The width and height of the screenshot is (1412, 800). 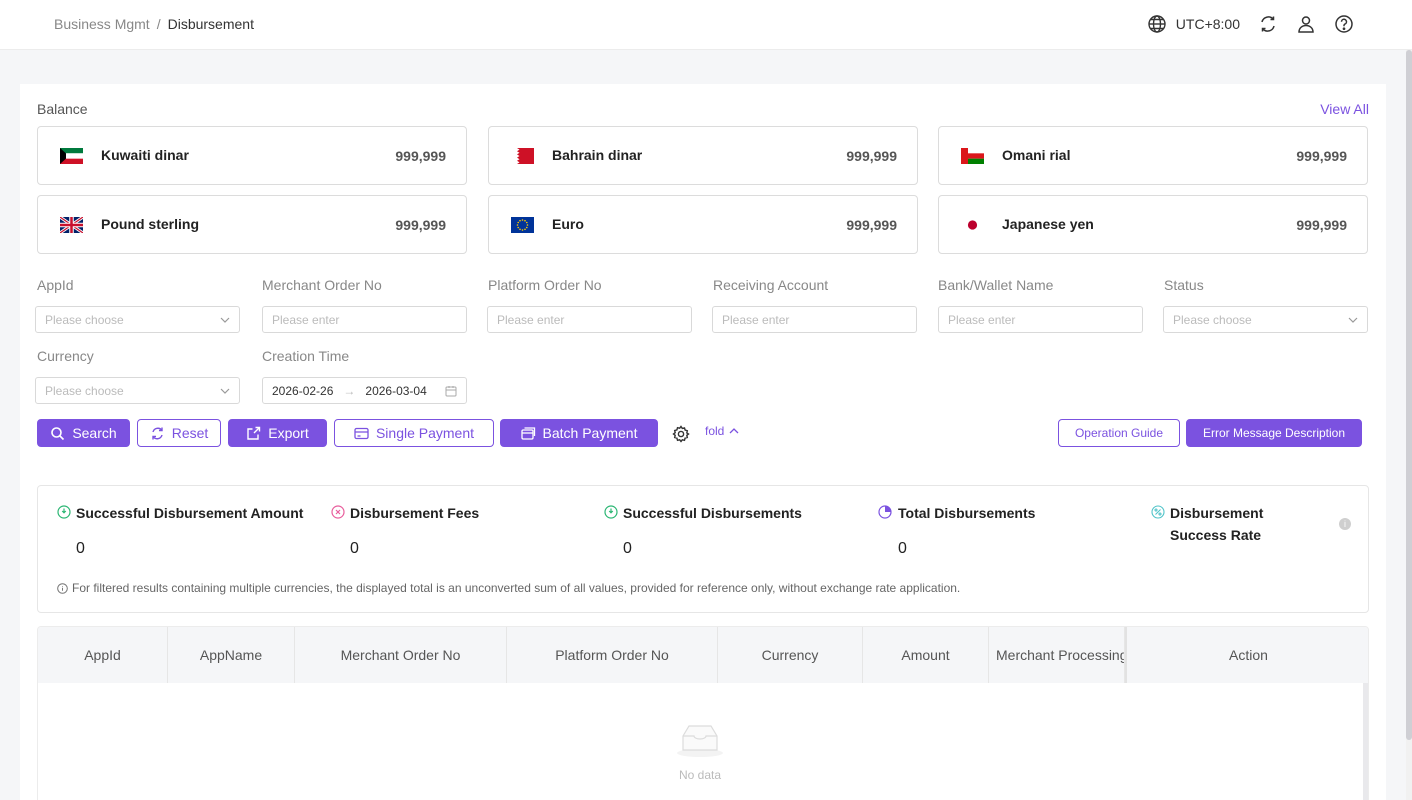 What do you see at coordinates (1344, 109) in the screenshot?
I see `view-all-link: View All` at bounding box center [1344, 109].